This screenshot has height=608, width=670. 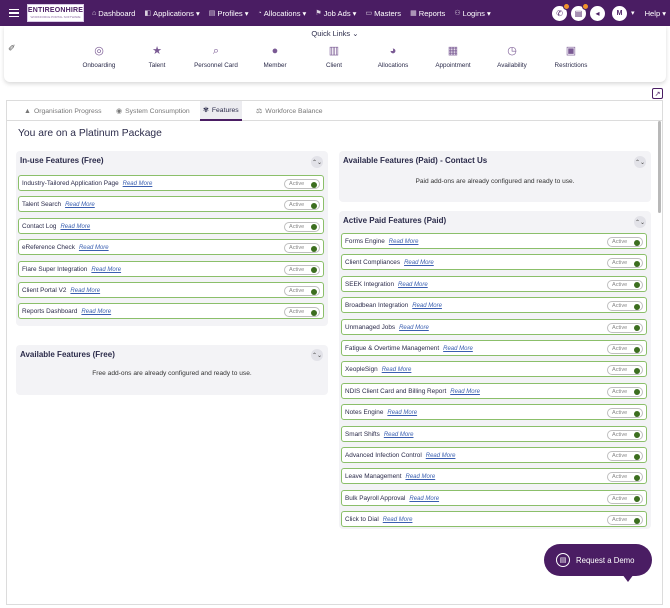 I want to click on feature-name: XeopleSign, so click(x=361, y=370).